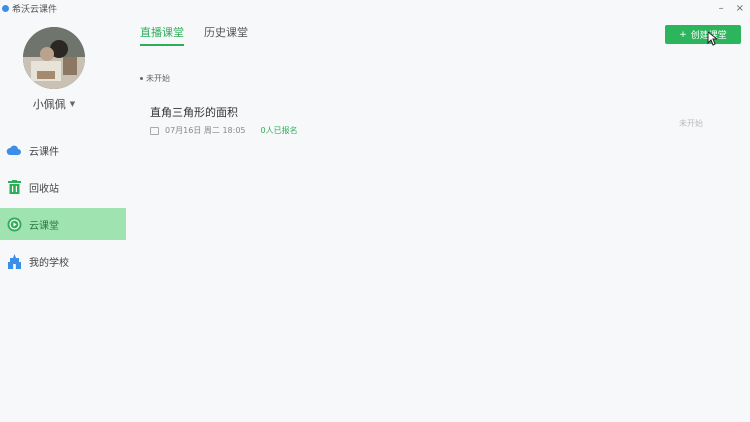 The height and width of the screenshot is (422, 750). I want to click on sidebar-item-my-school: 我的学校, so click(63, 261).